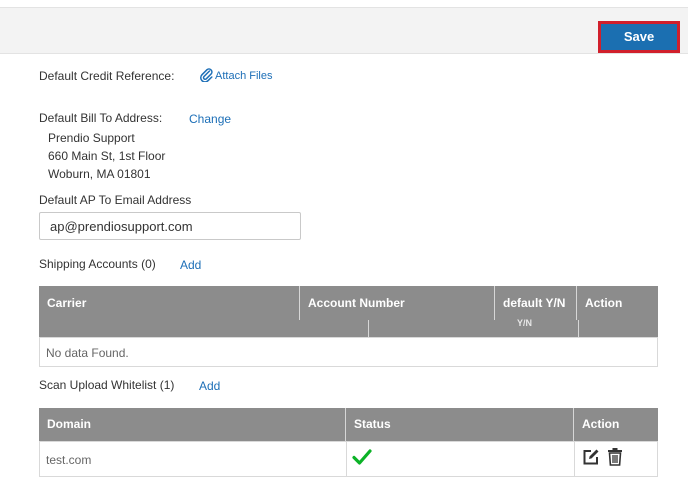 The height and width of the screenshot is (488, 688). Describe the element at coordinates (348, 327) in the screenshot. I see `shipping-filter-row: Y/N` at that location.